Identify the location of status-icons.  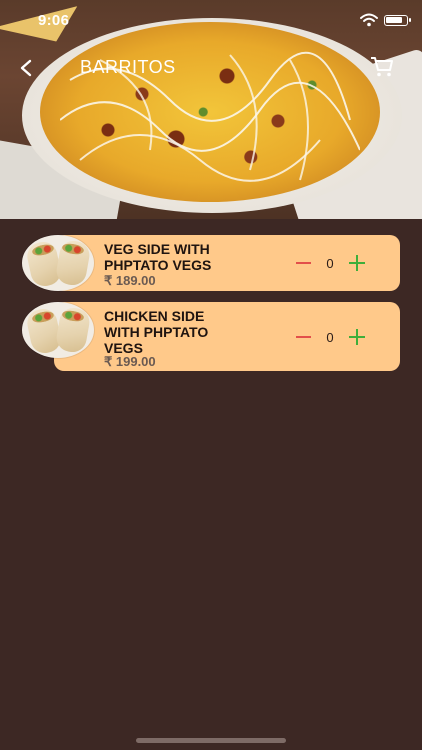
(385, 20).